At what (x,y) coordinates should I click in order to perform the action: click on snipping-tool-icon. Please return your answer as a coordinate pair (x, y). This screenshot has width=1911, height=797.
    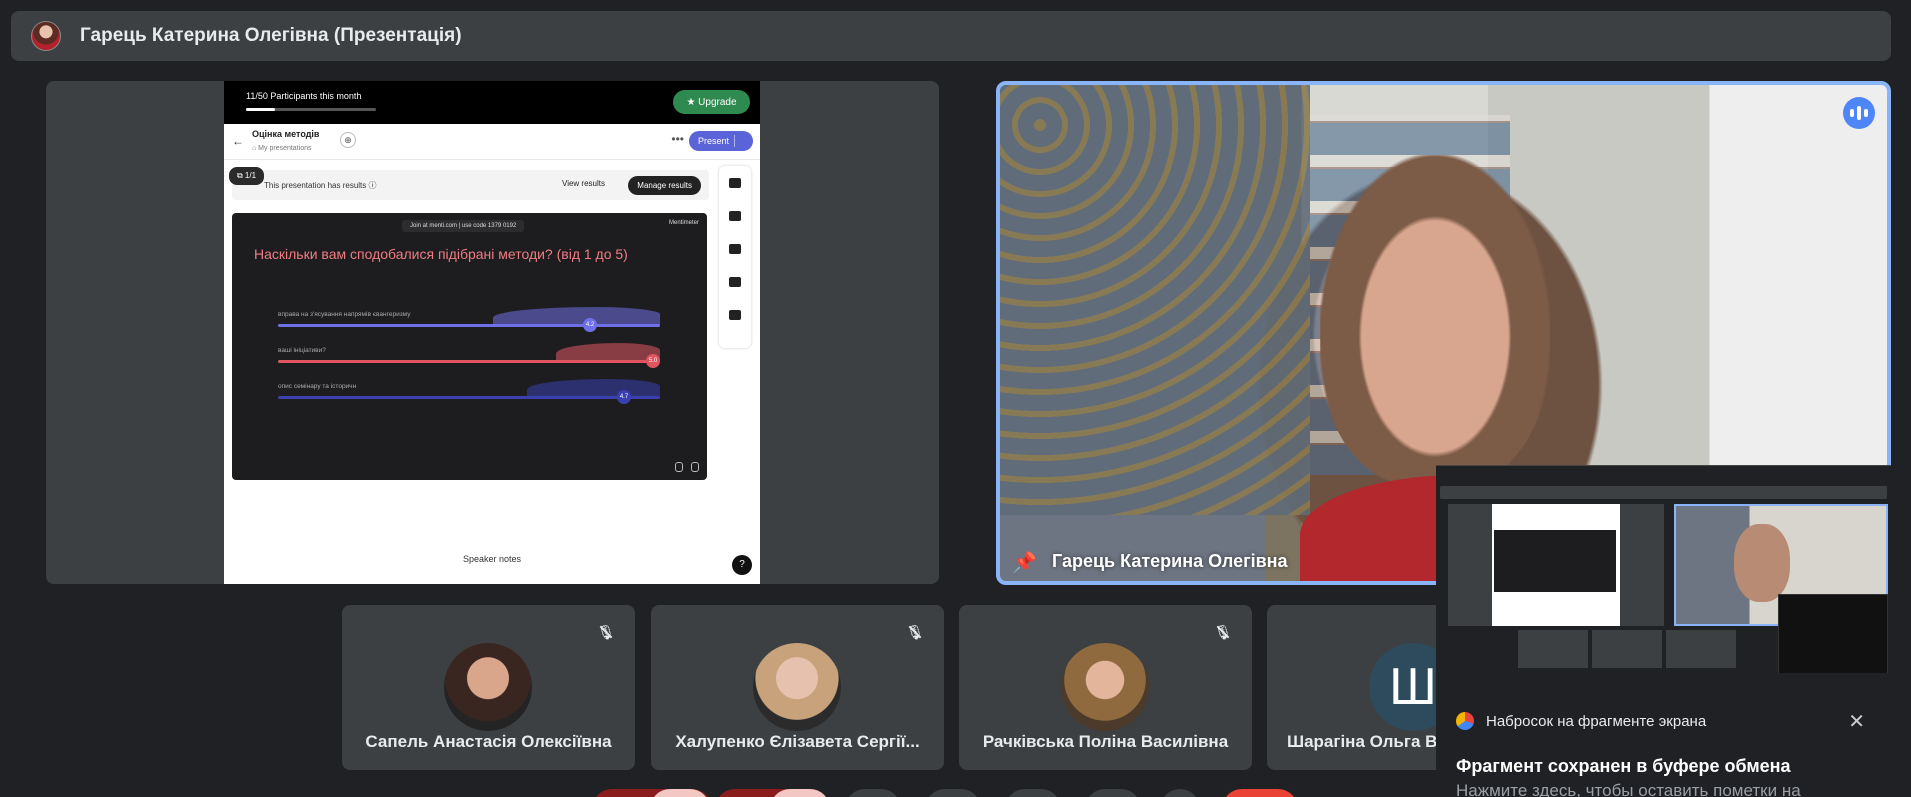
    Looking at the image, I should click on (1465, 721).